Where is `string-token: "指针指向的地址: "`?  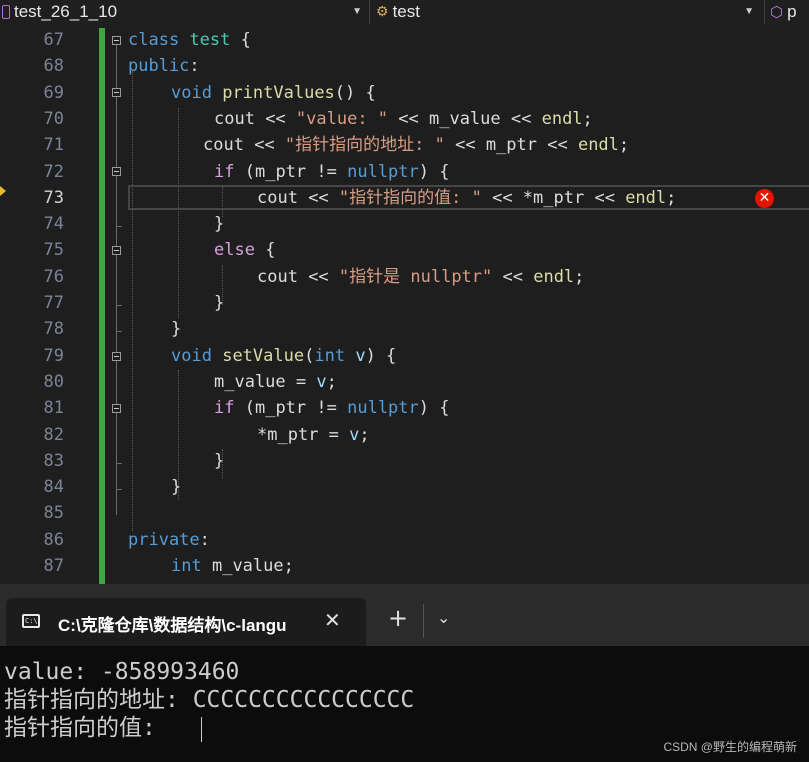 string-token: "指针指向的地址: " is located at coordinates (364, 145).